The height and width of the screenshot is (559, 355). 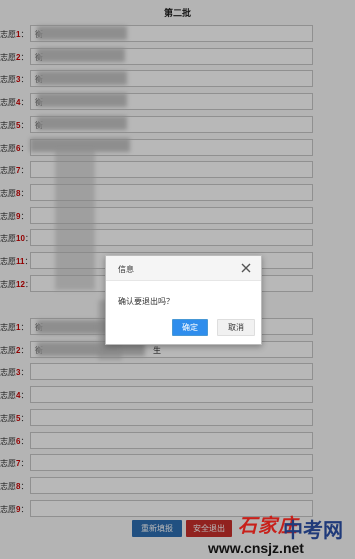 I want to click on dialog-header: 信息, so click(x=183, y=268).